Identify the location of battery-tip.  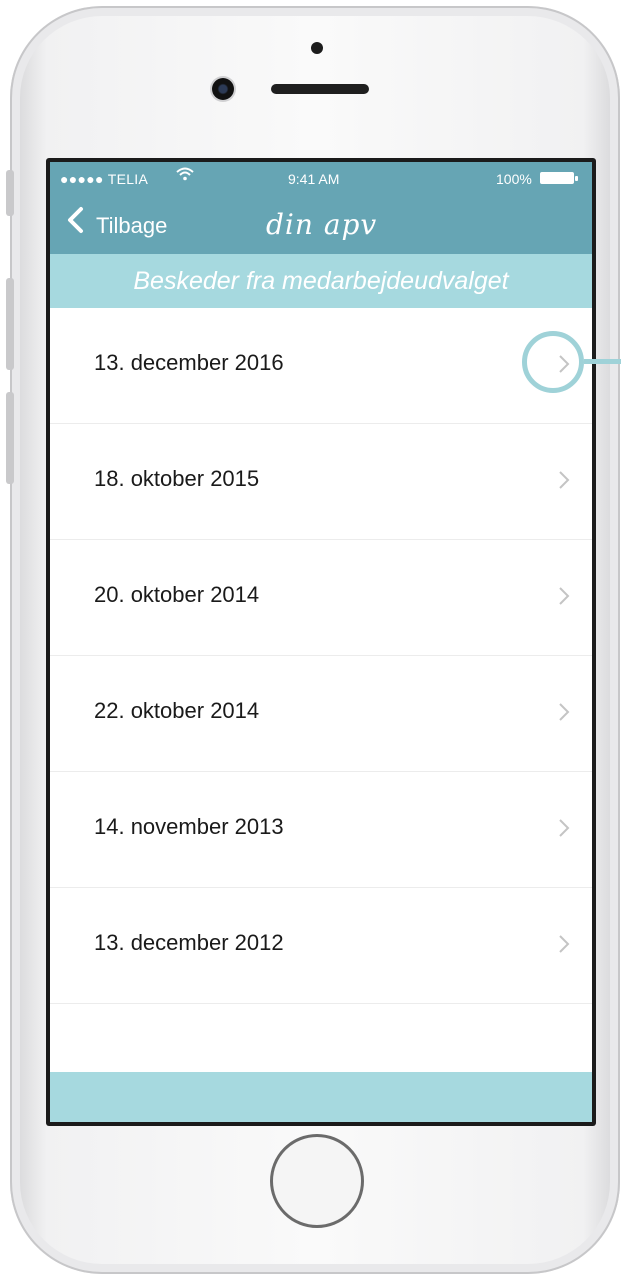
(576, 178).